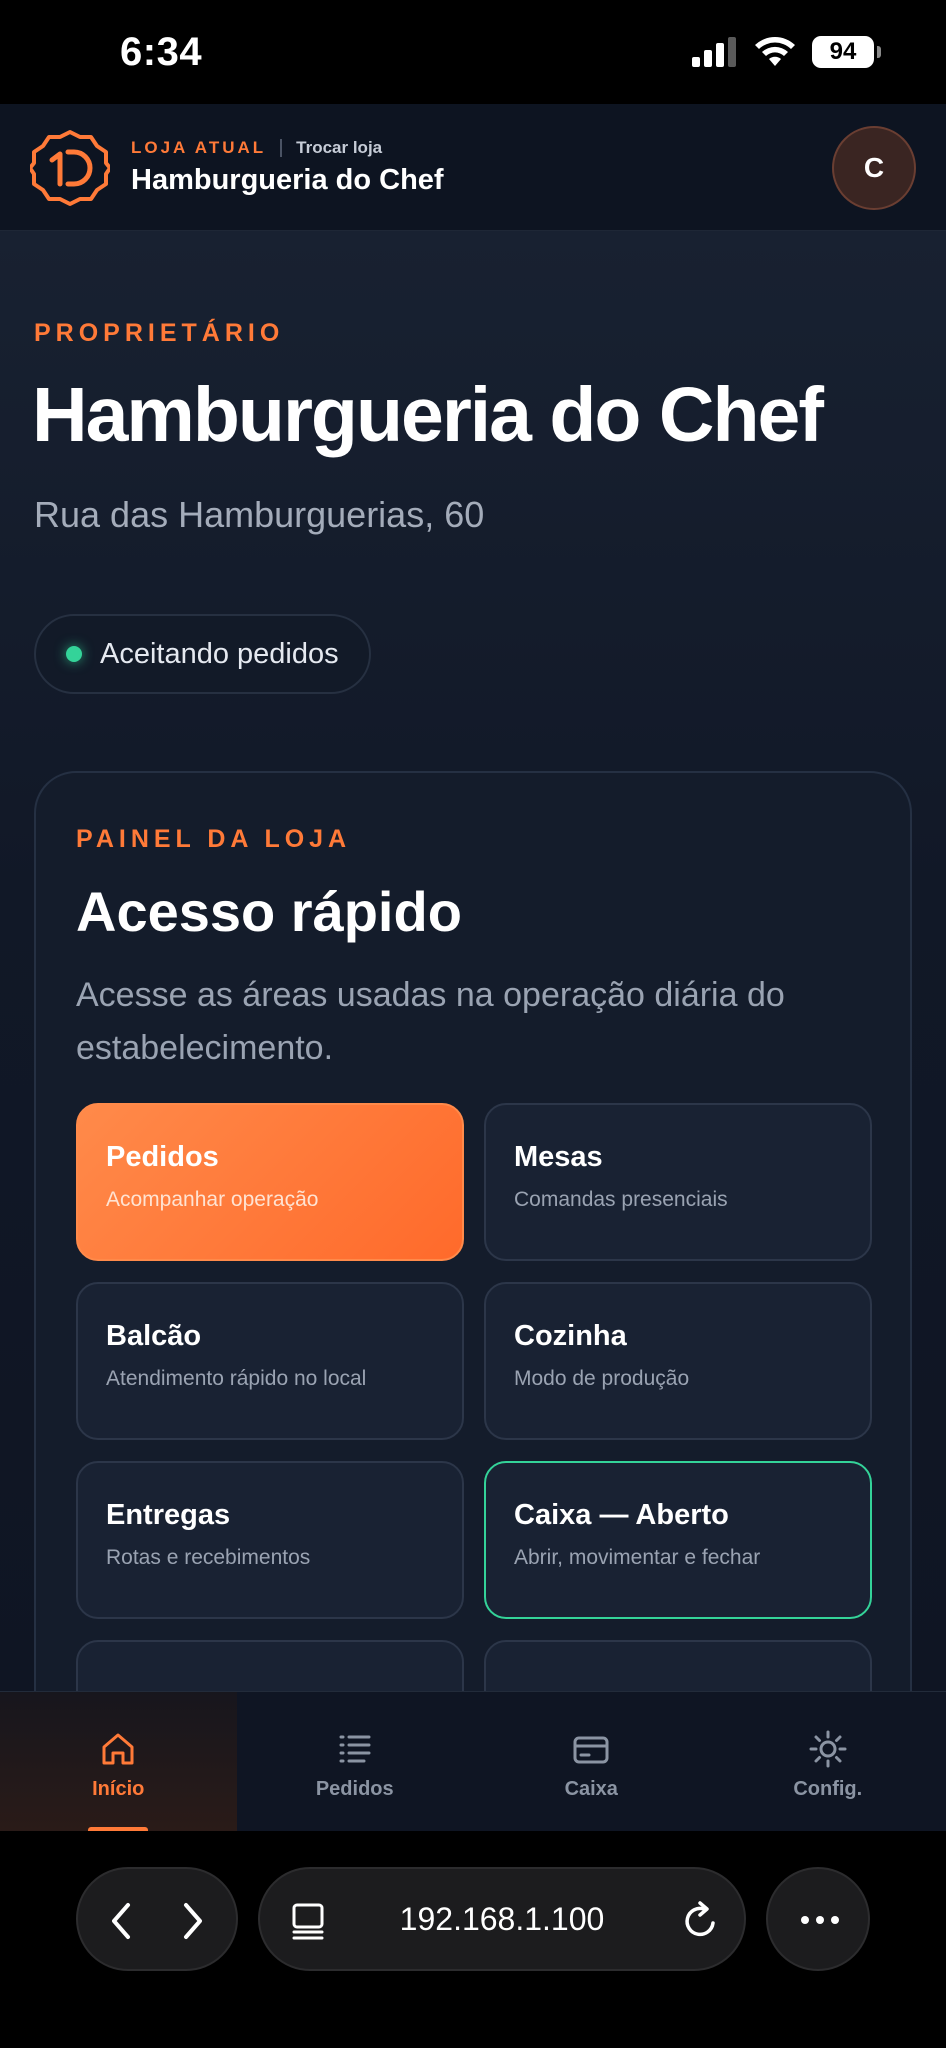 The image size is (946, 2048). Describe the element at coordinates (700, 1921) in the screenshot. I see `reload-icon` at that location.